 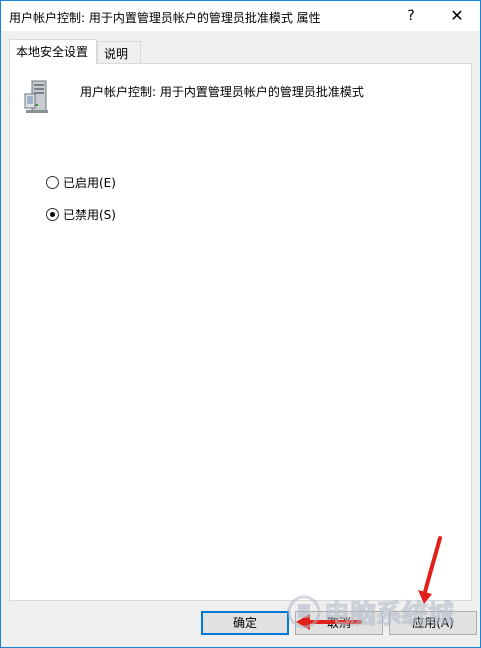 What do you see at coordinates (89, 182) in the screenshot?
I see `radio-enabled-label: 已启用(E)` at bounding box center [89, 182].